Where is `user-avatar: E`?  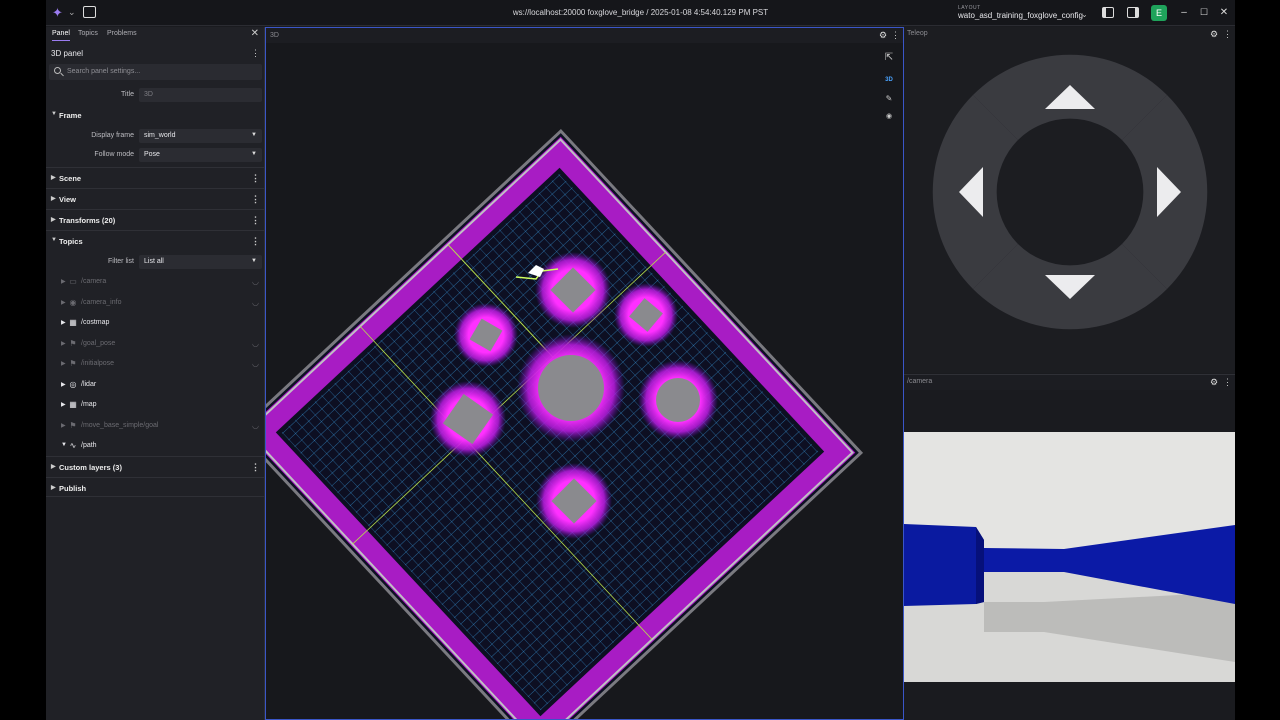
user-avatar: E is located at coordinates (1159, 13).